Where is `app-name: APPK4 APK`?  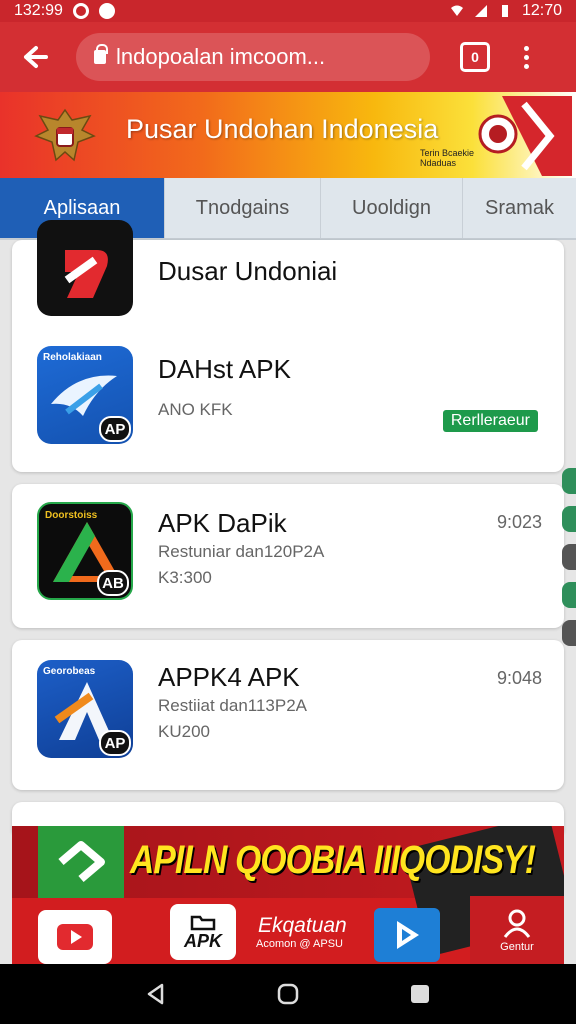
app-name: APPK4 APK is located at coordinates (229, 677).